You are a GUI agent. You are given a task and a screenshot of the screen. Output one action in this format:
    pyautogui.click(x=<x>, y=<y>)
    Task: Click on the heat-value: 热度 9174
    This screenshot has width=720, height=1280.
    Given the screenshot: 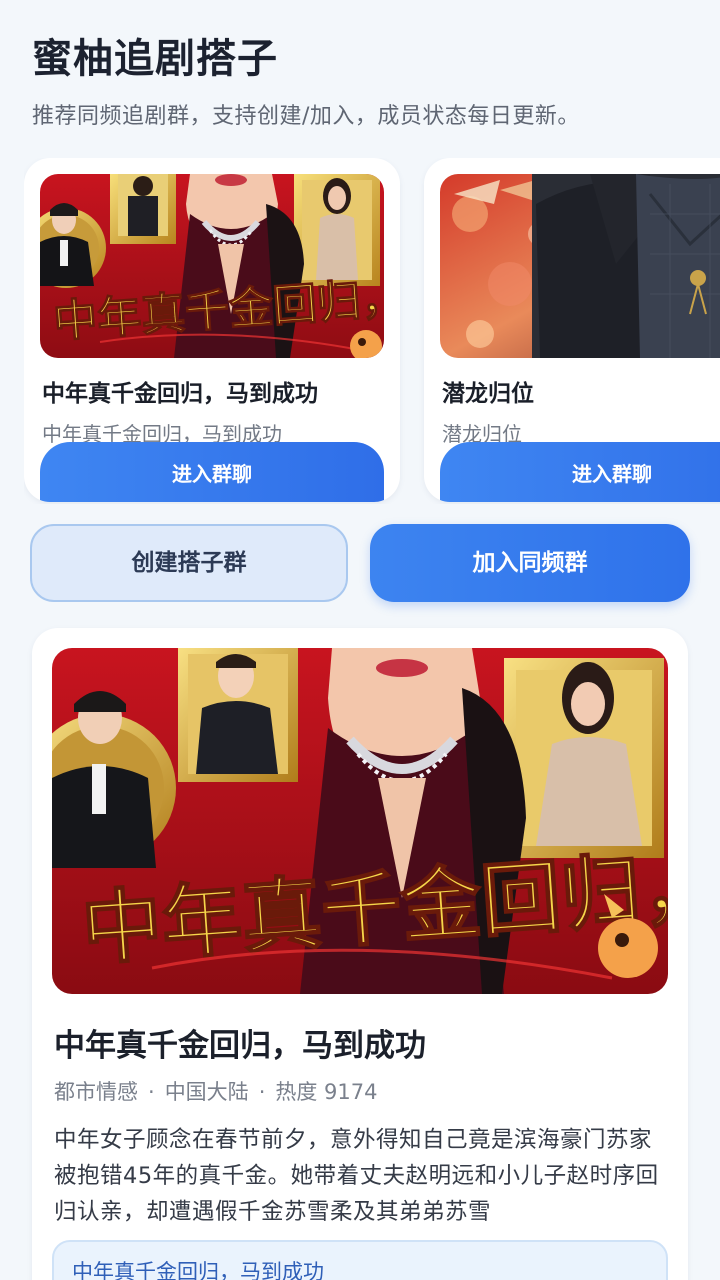 What is the action you would take?
    pyautogui.click(x=326, y=1092)
    